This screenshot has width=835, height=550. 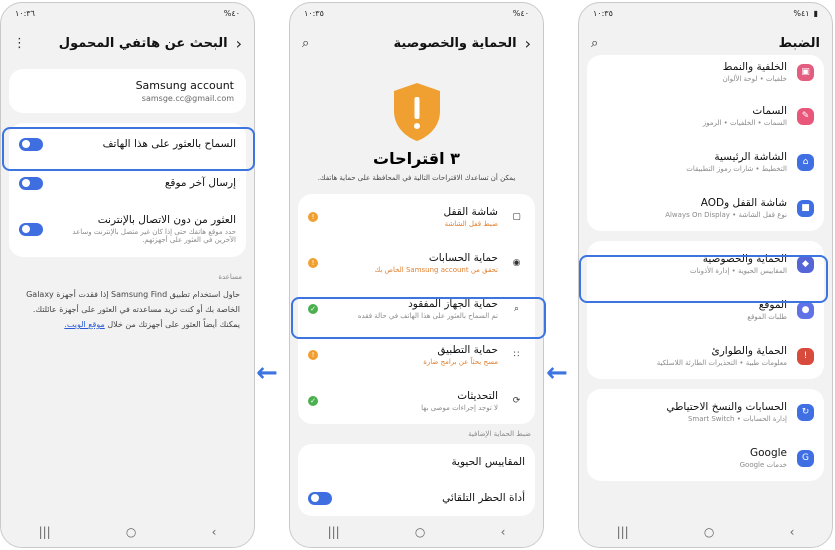 What do you see at coordinates (805, 356) in the screenshot?
I see `emergency-icon: !` at bounding box center [805, 356].